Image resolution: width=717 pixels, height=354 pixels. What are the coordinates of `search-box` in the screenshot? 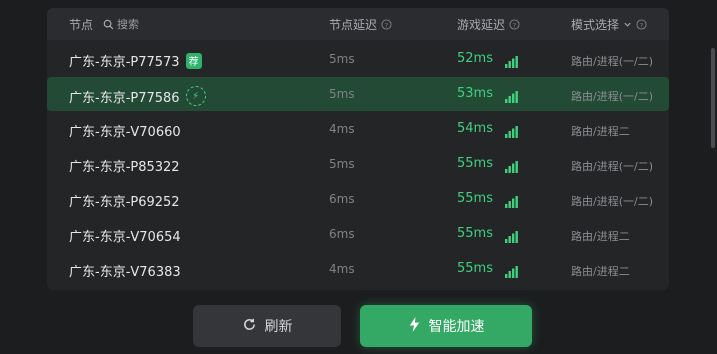 It's located at (130, 24).